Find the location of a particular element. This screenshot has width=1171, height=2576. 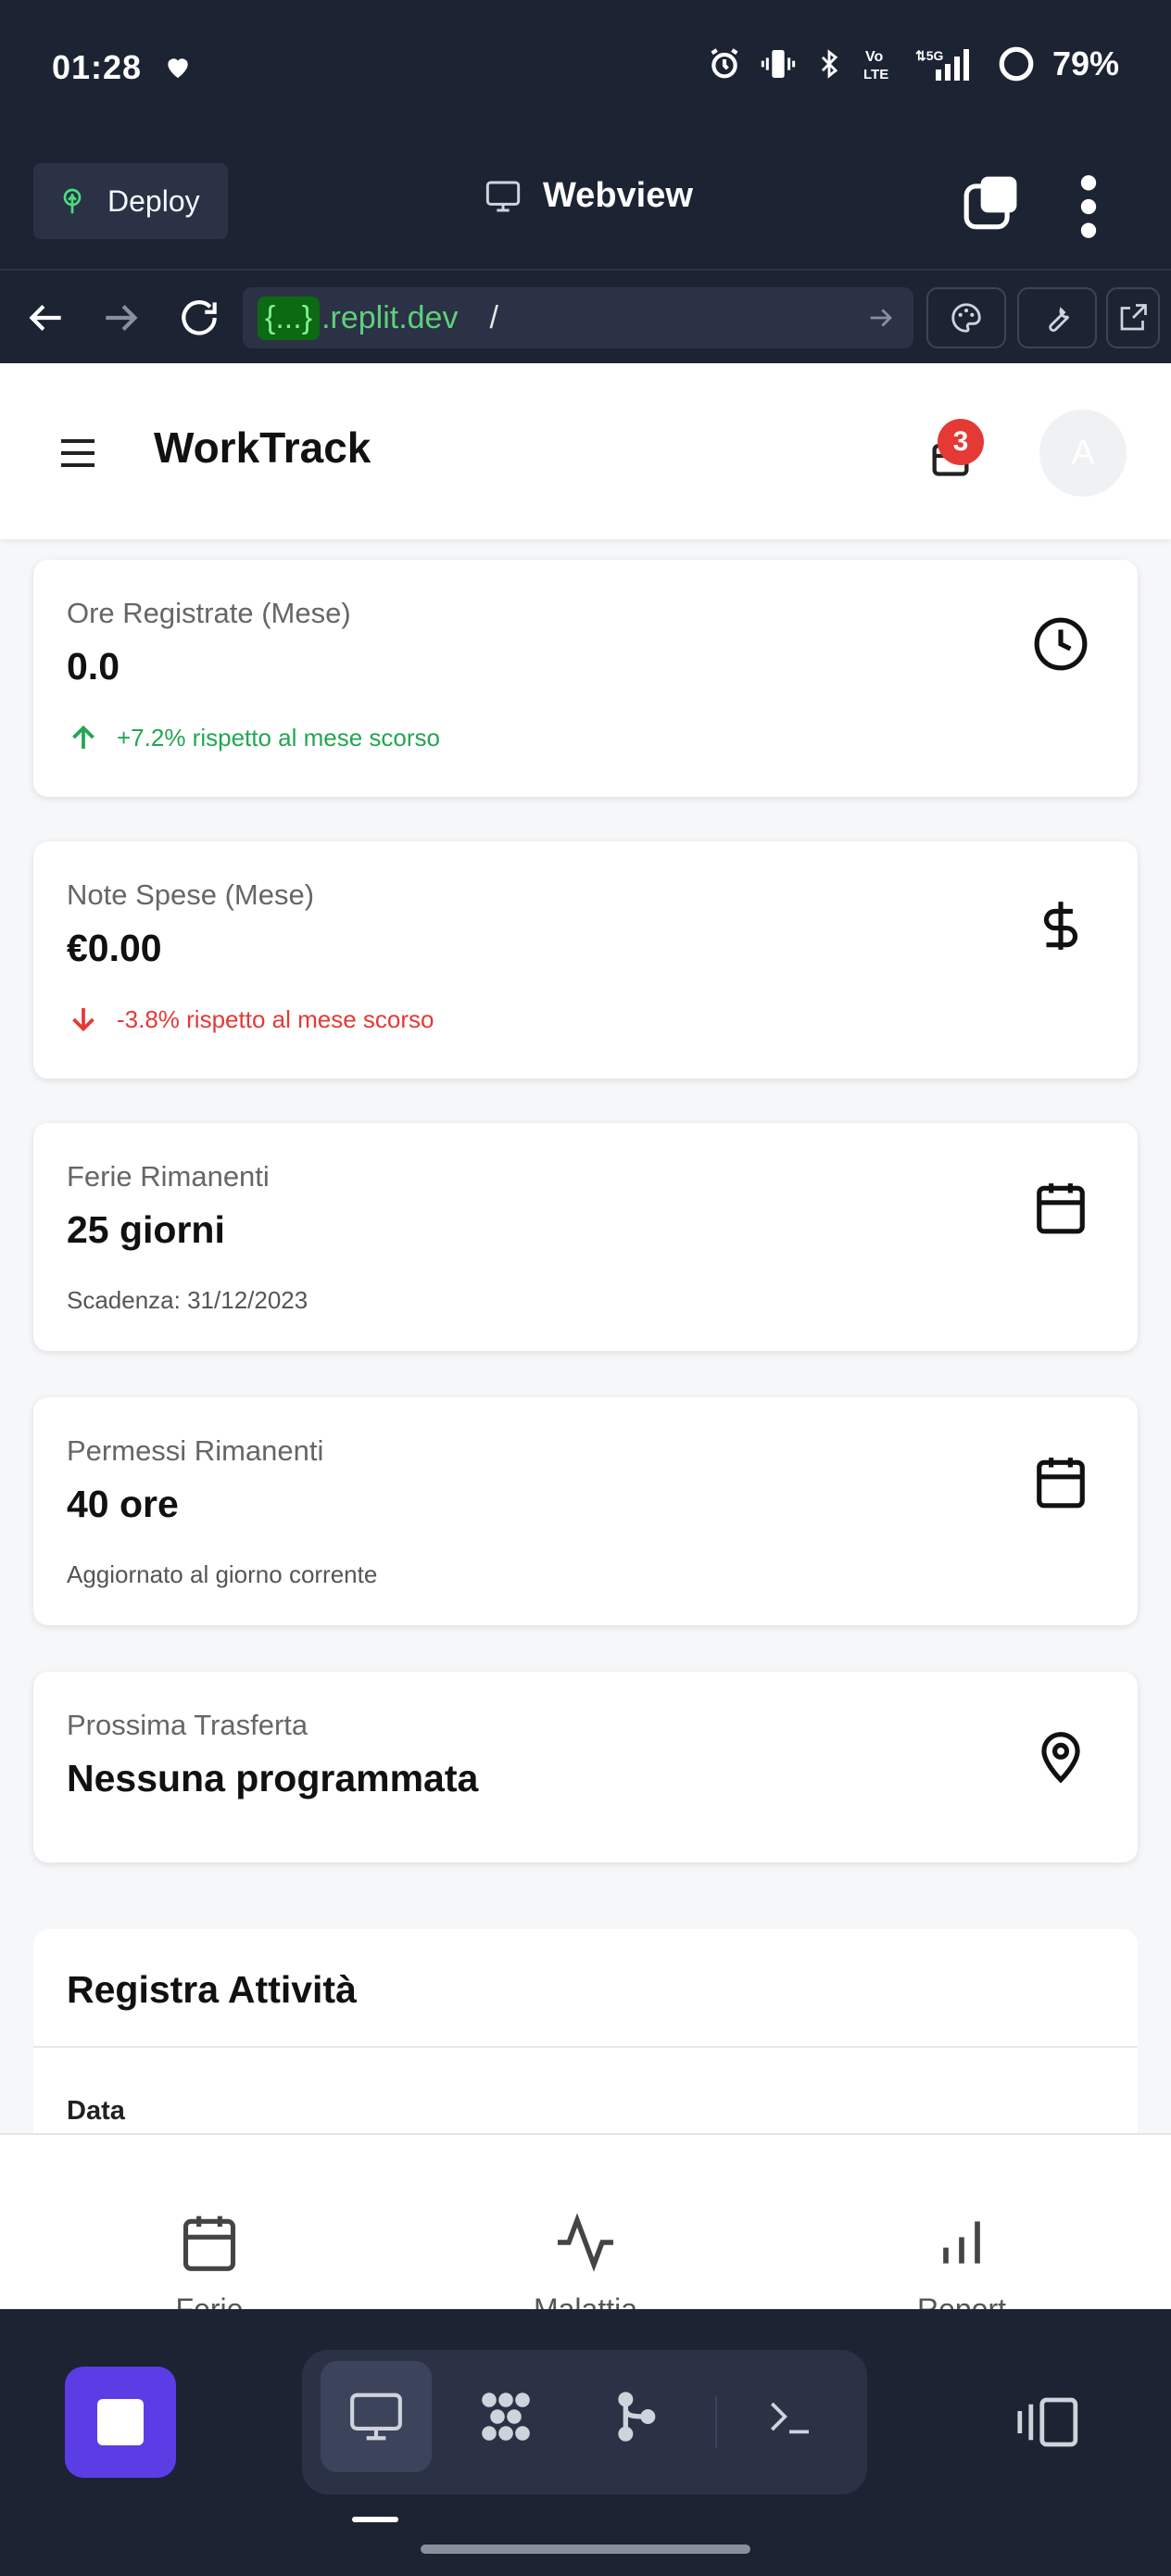

stop-icon is located at coordinates (121, 2422).